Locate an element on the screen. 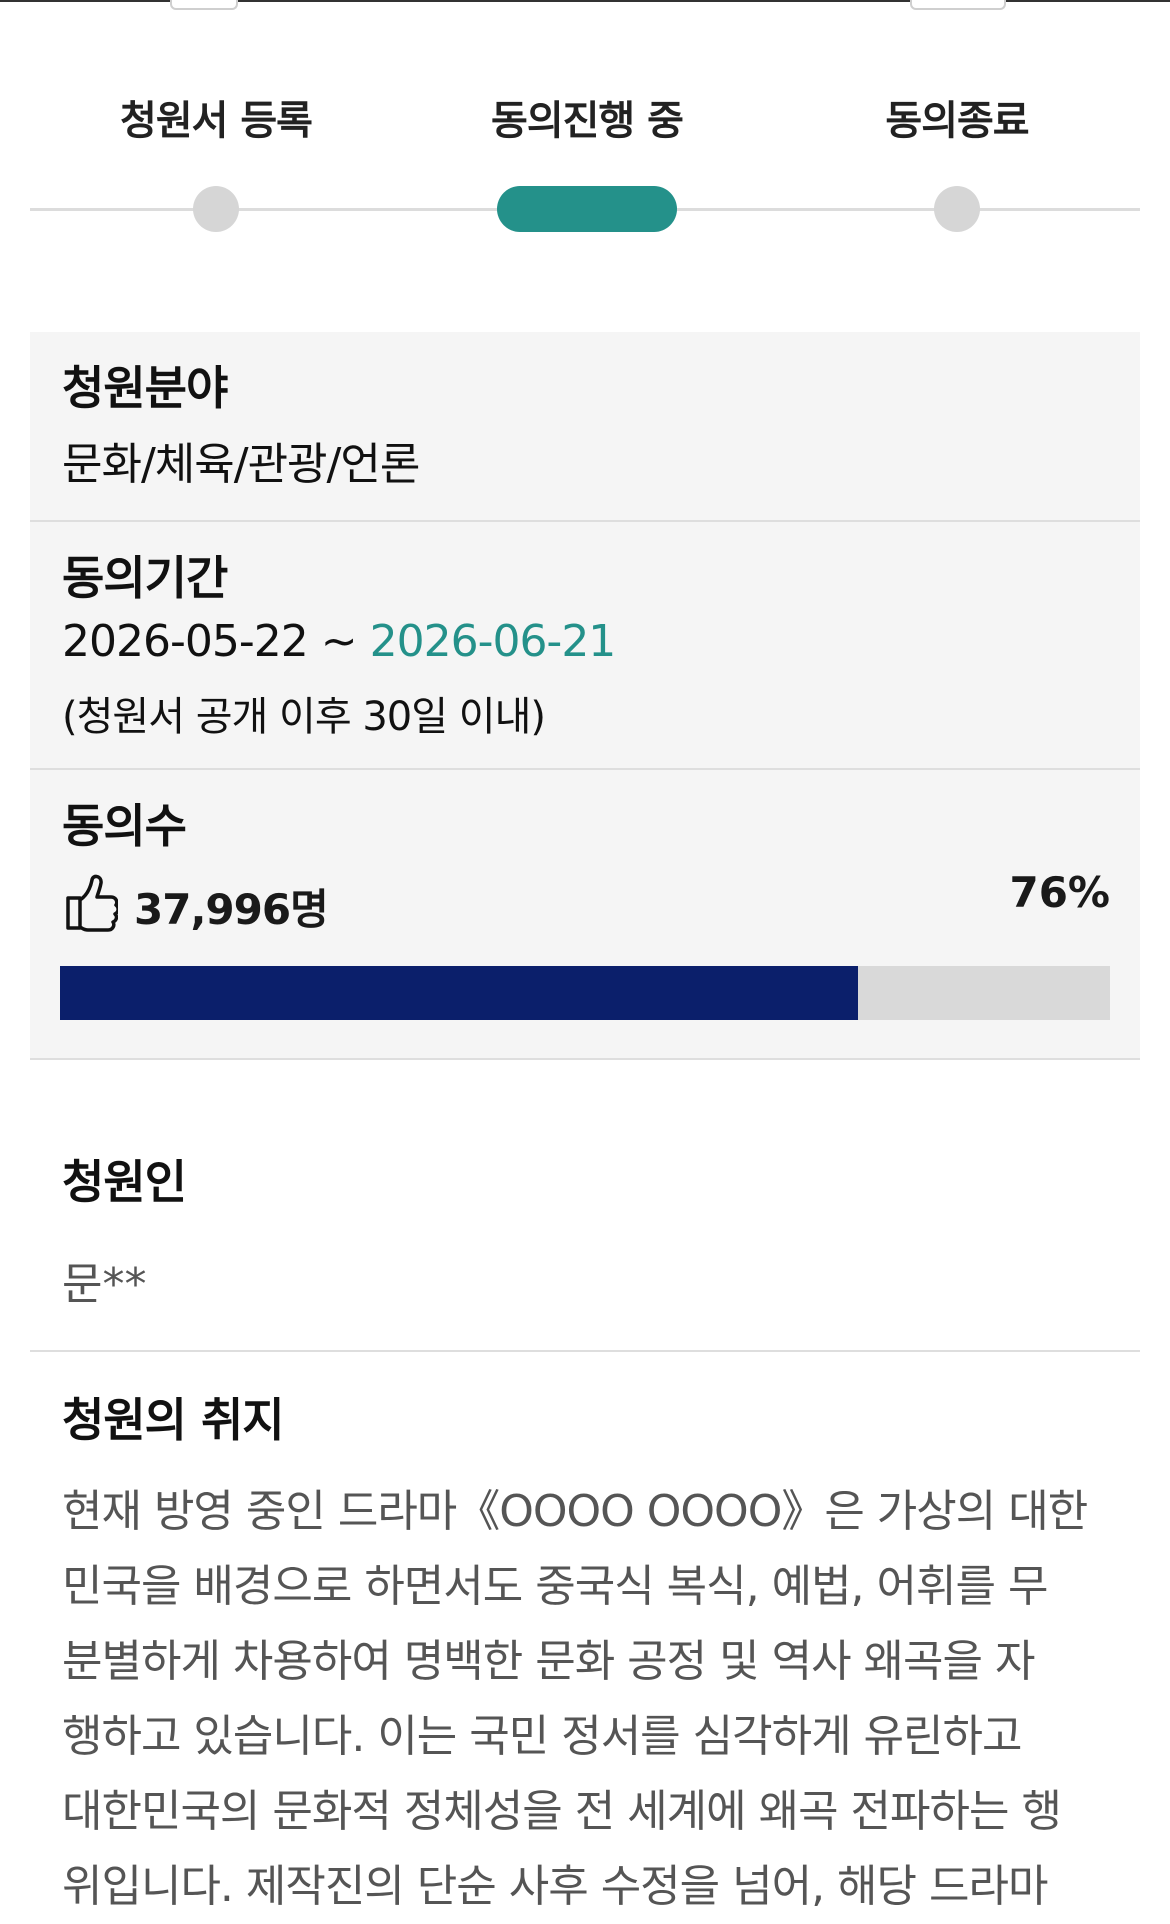 This screenshot has width=1170, height=1924. petitioner-name: 문** is located at coordinates (104, 1284).